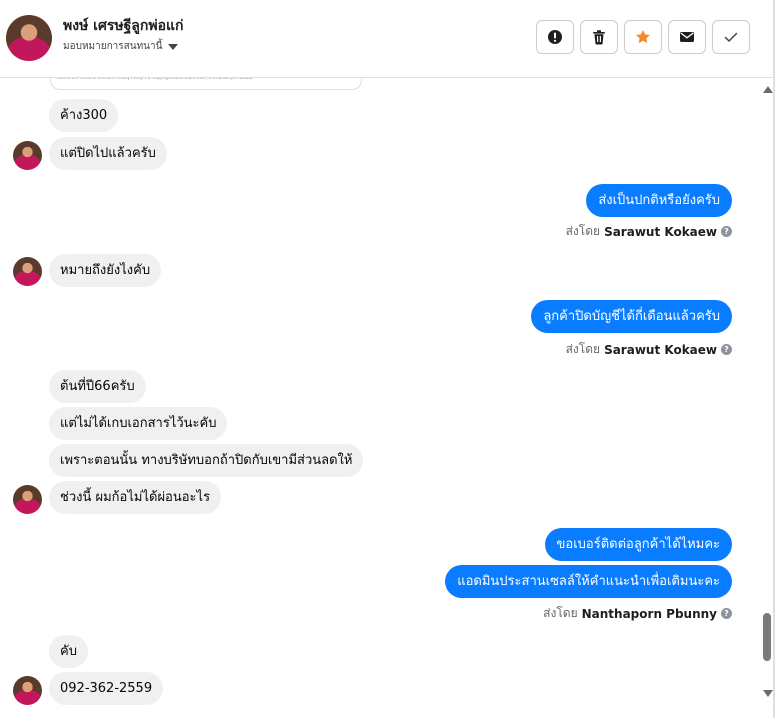 Image resolution: width=775 pixels, height=718 pixels. I want to click on message-bubble-outgoing: แอดมินประสานเซลล์ให้คำแนะนำเพื่อเติมนะคะ, so click(588, 581).